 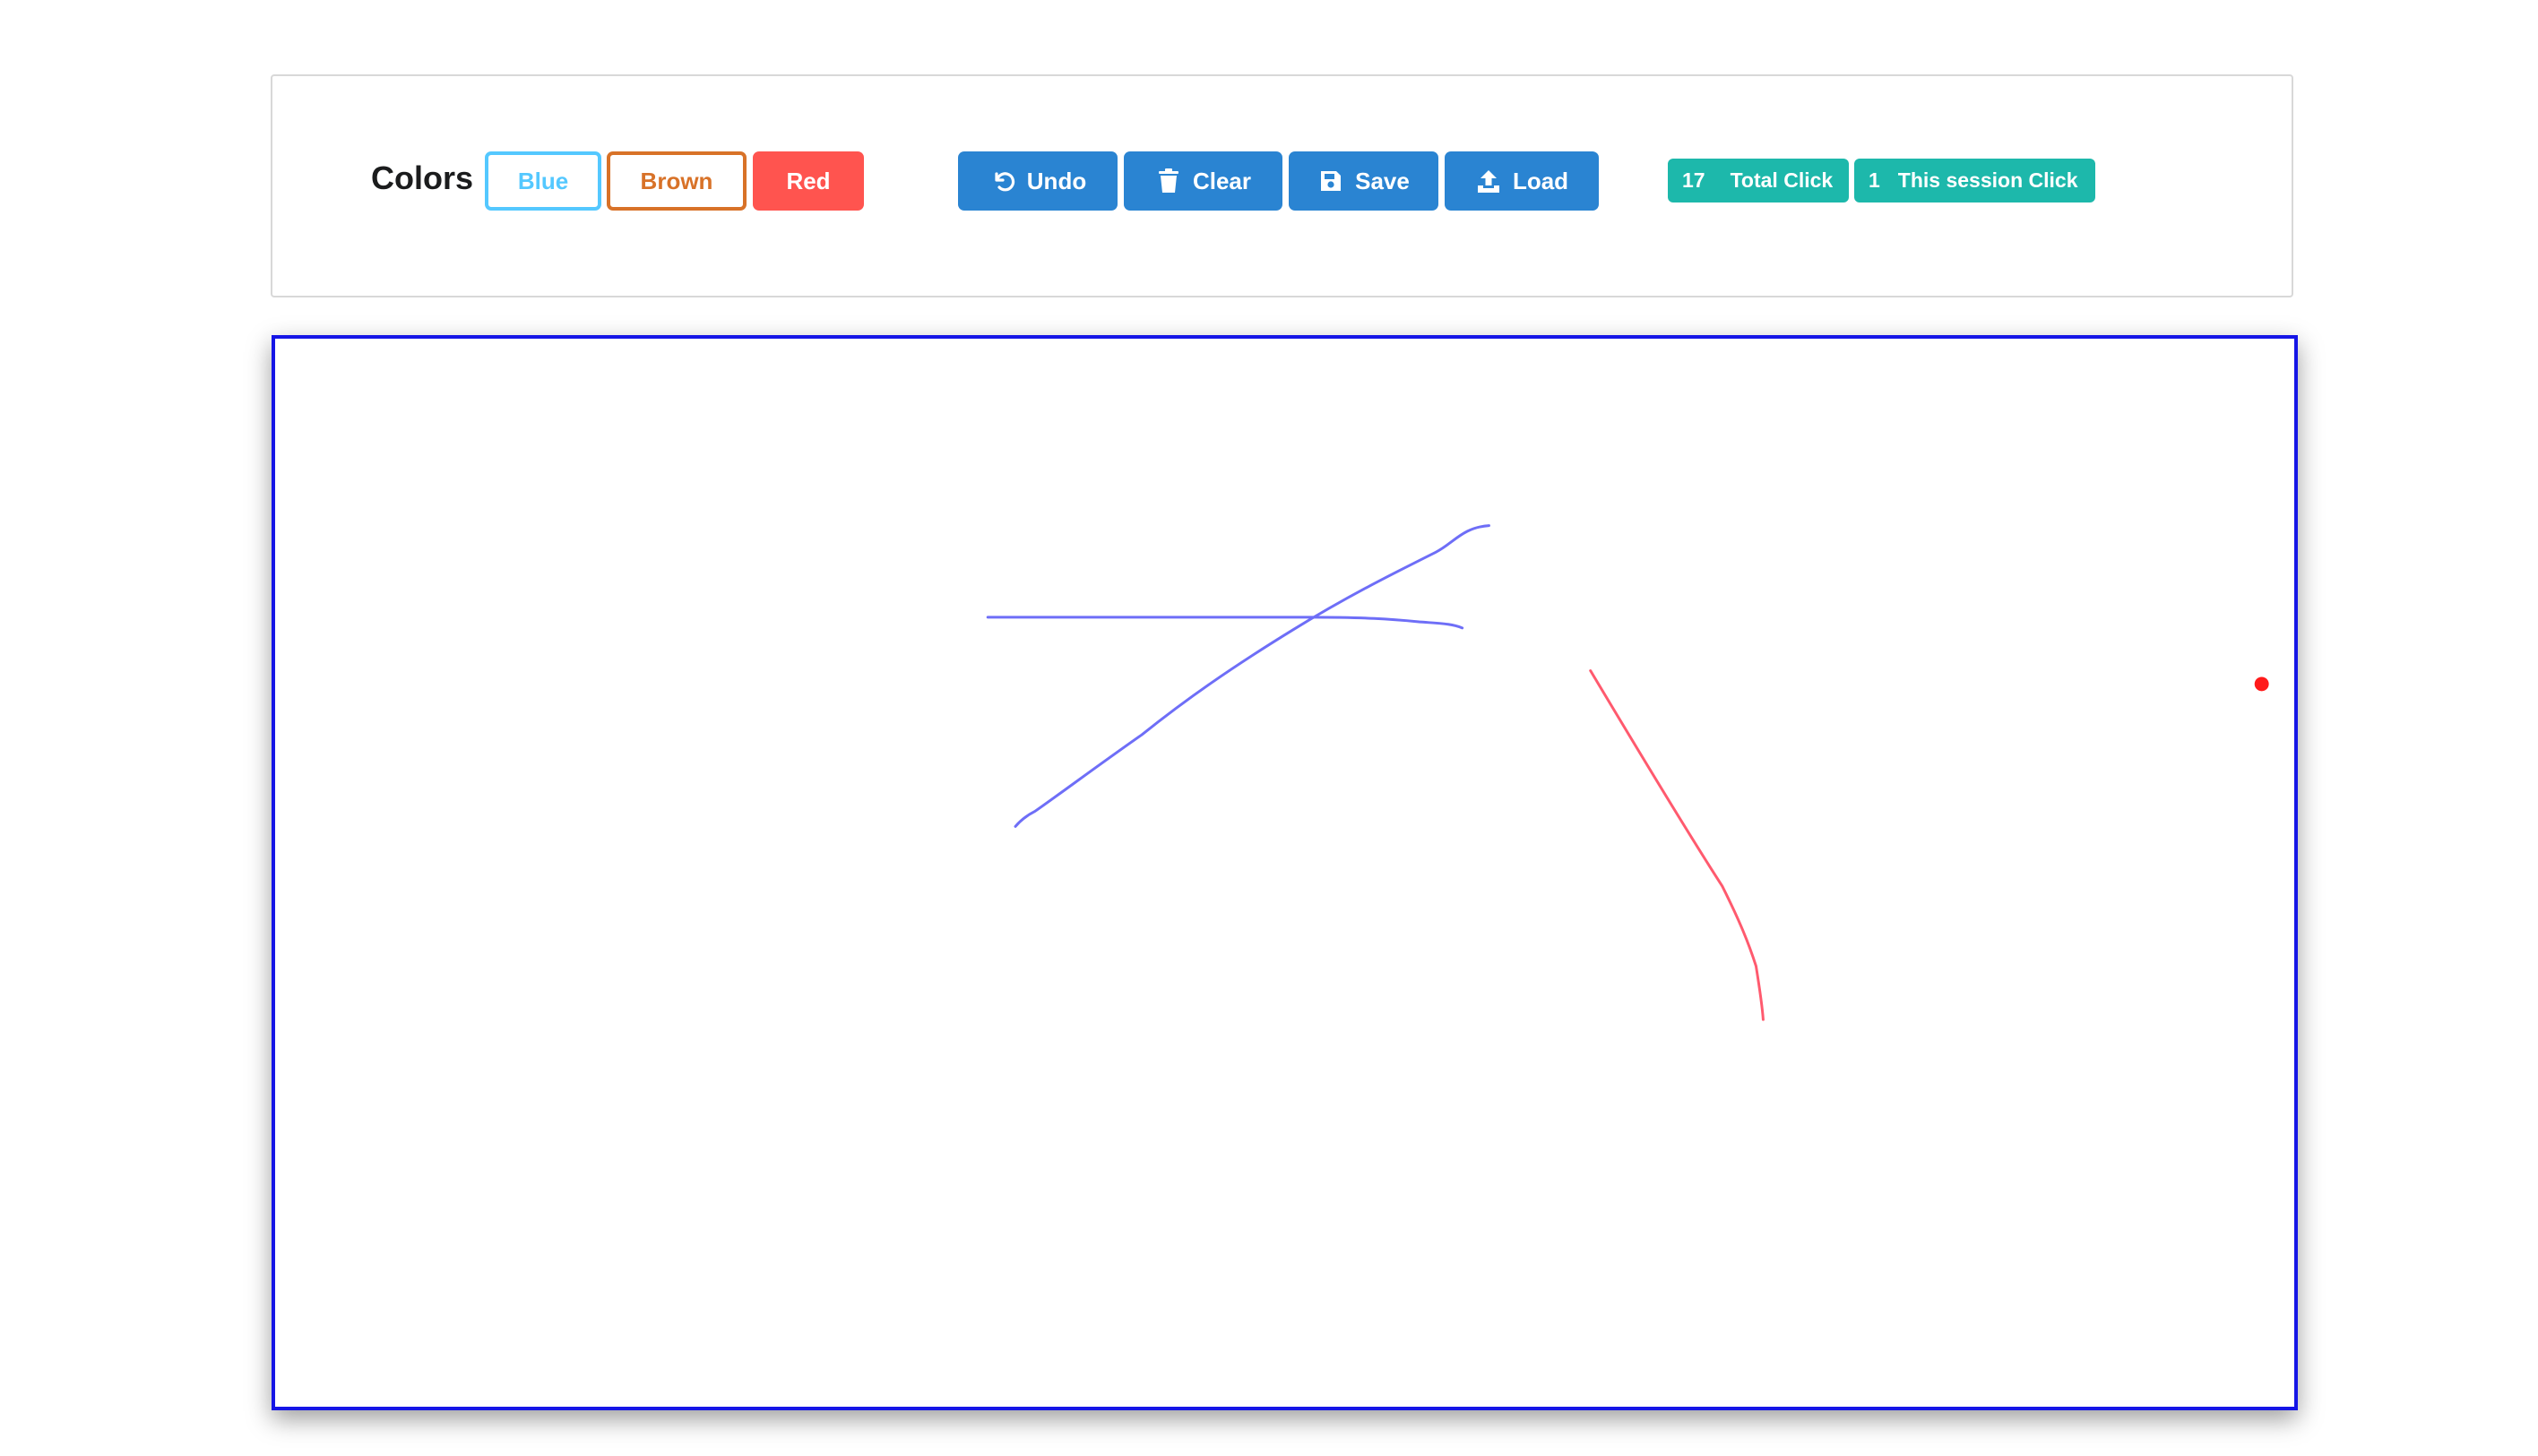 I want to click on colors-label: Colors, so click(x=423, y=178).